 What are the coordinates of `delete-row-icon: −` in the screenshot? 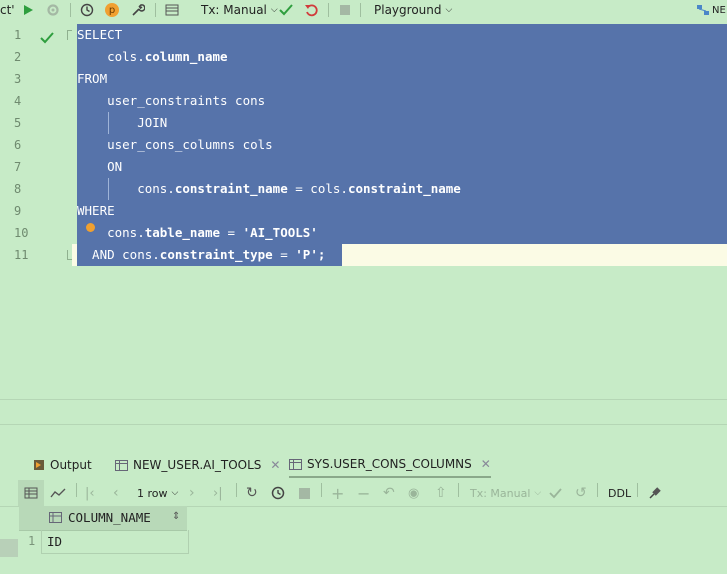 It's located at (363, 493).